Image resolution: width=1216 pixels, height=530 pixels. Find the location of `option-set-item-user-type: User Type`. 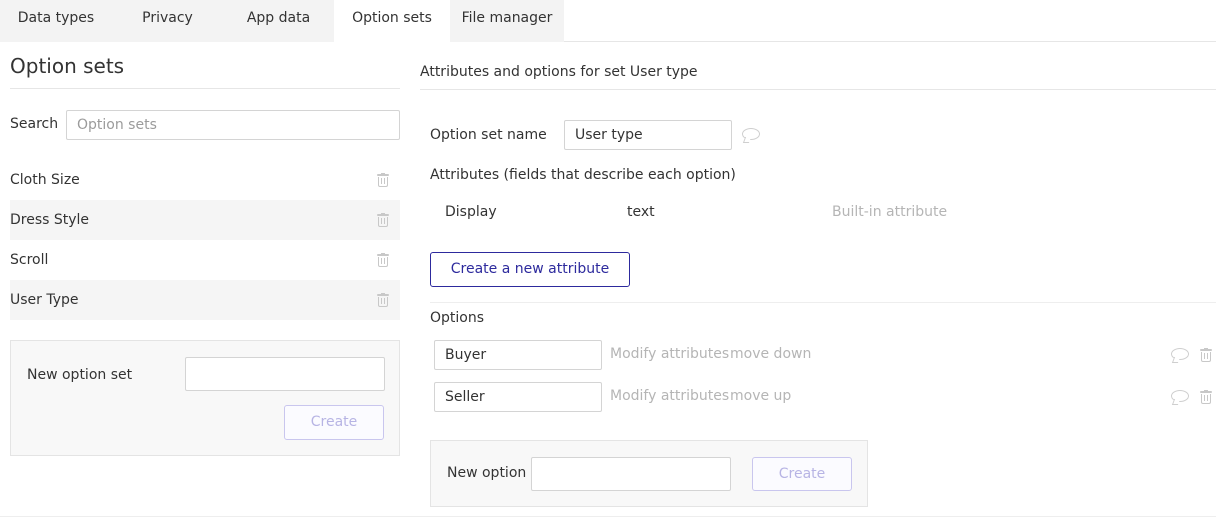

option-set-item-user-type: User Type is located at coordinates (205, 300).